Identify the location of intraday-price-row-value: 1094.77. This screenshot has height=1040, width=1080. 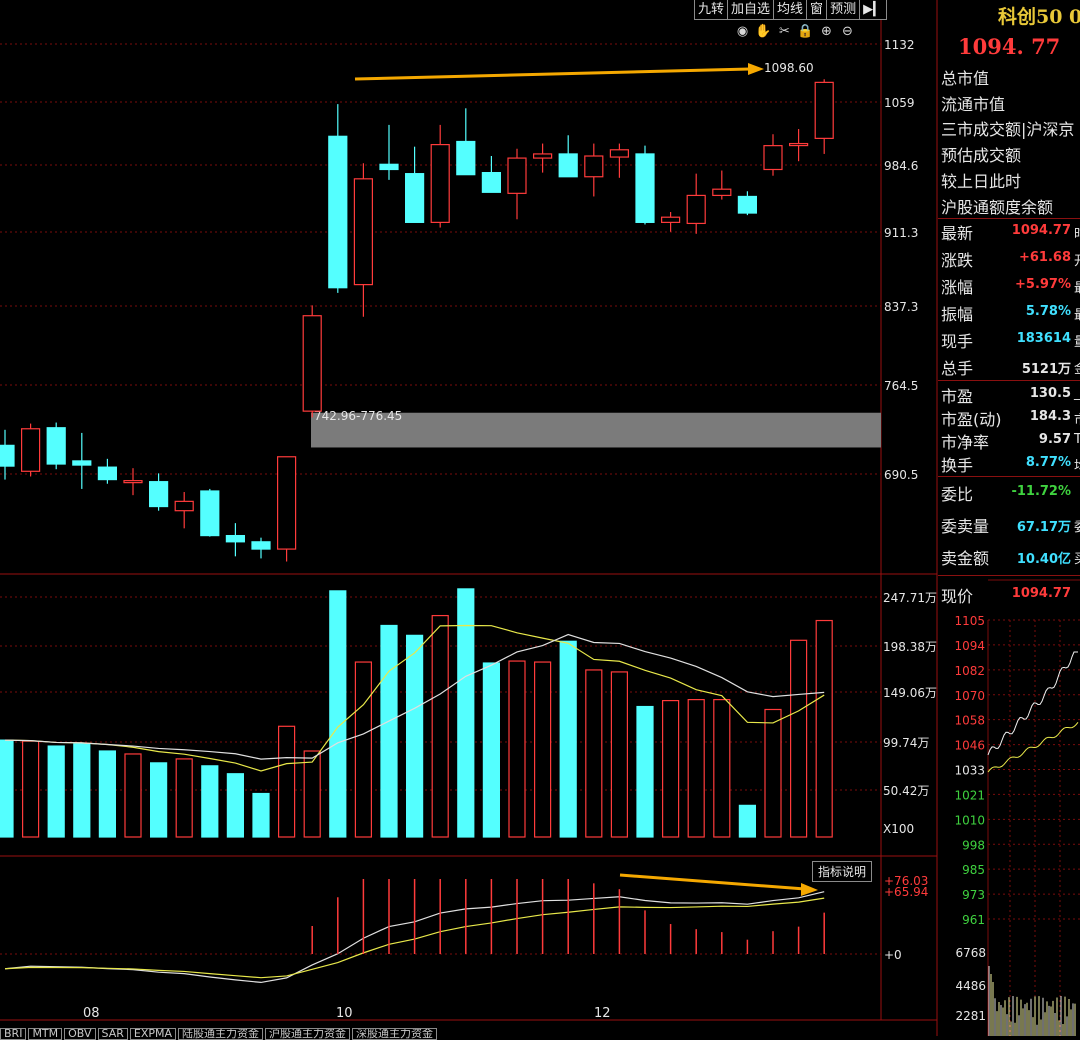
(1041, 593).